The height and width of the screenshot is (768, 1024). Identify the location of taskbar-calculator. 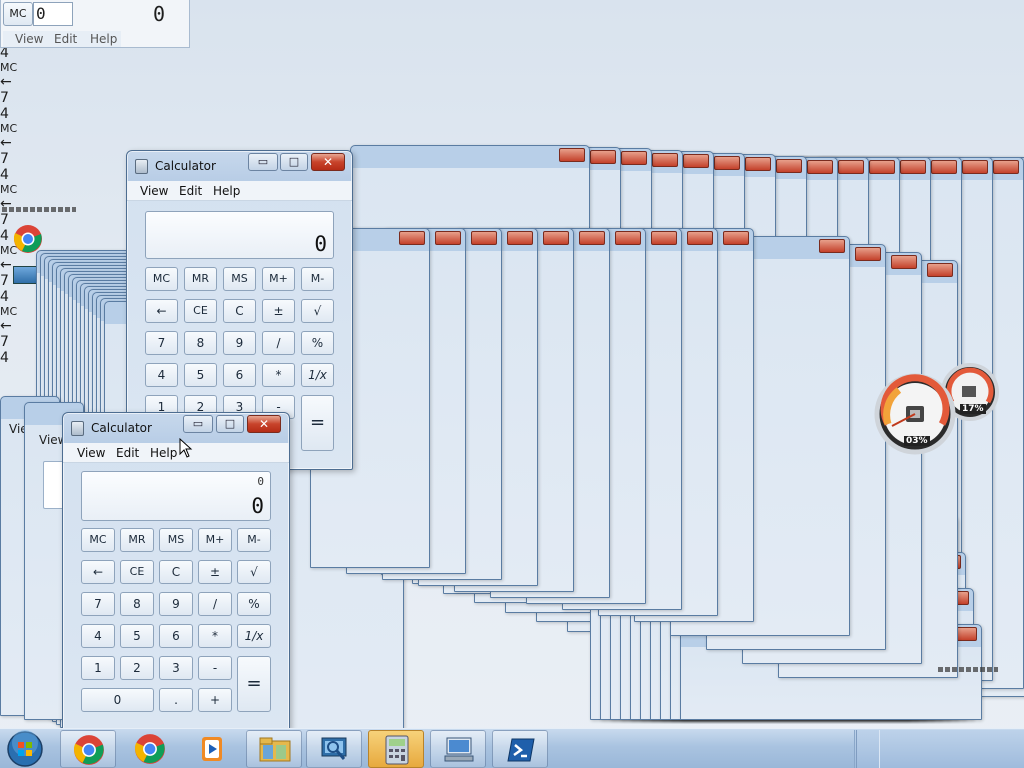
(396, 749).